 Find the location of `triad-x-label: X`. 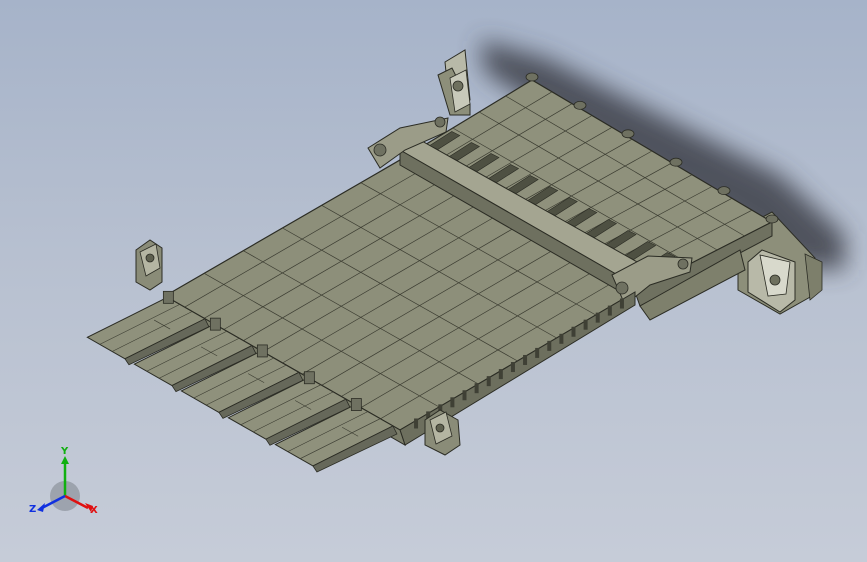

triad-x-label: X is located at coordinates (94, 510).